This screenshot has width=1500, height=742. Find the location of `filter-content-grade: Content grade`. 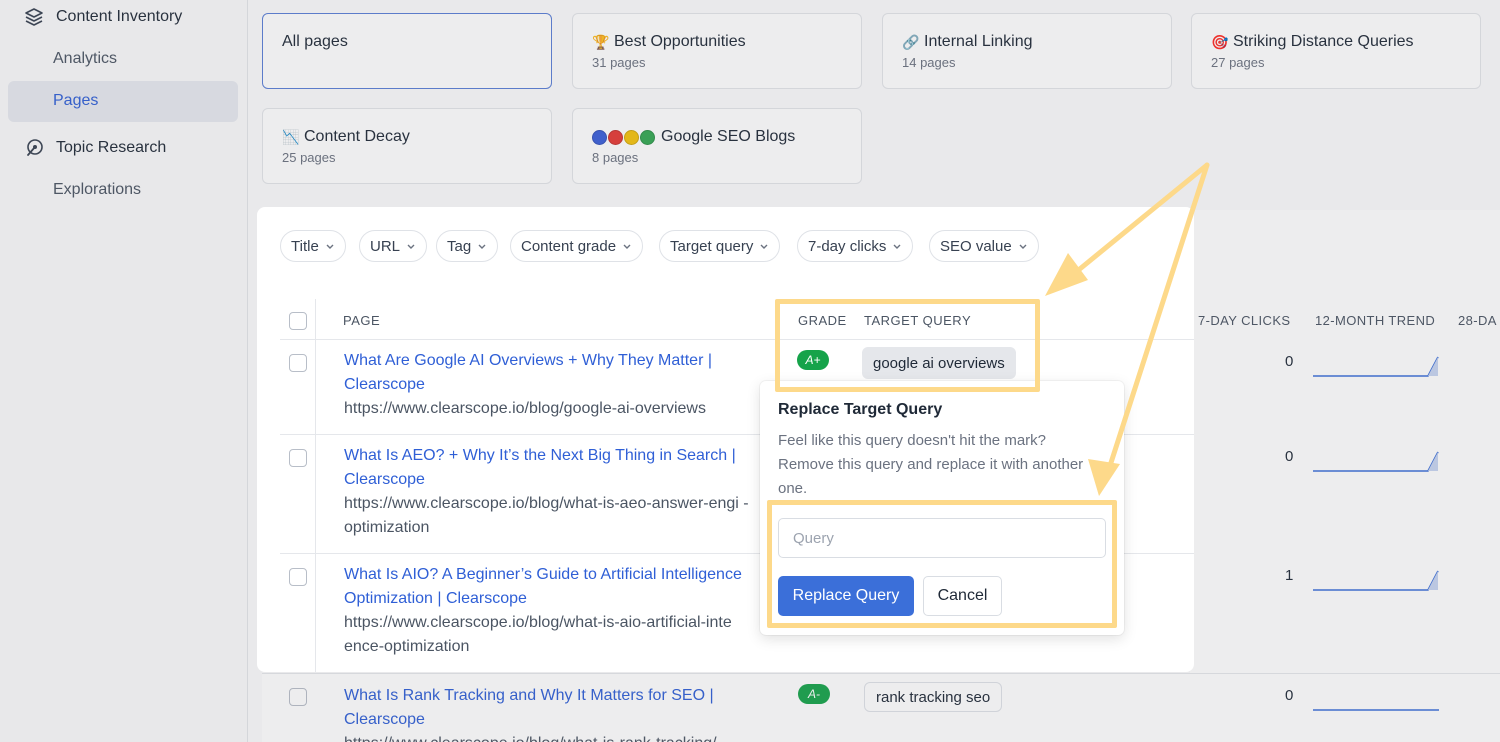

filter-content-grade: Content grade is located at coordinates (577, 246).